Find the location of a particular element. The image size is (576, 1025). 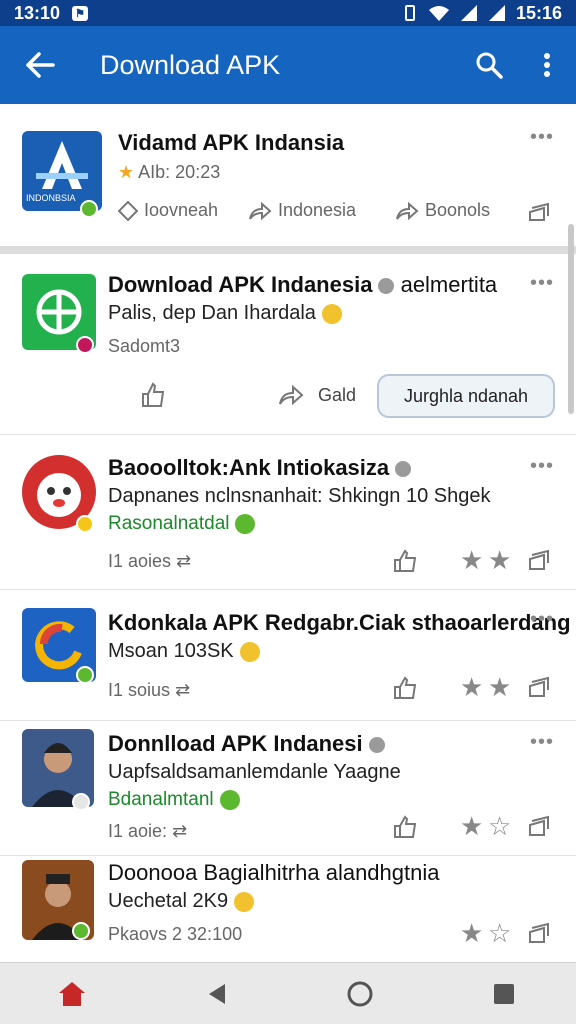

wifi-icon is located at coordinates (438, 13).